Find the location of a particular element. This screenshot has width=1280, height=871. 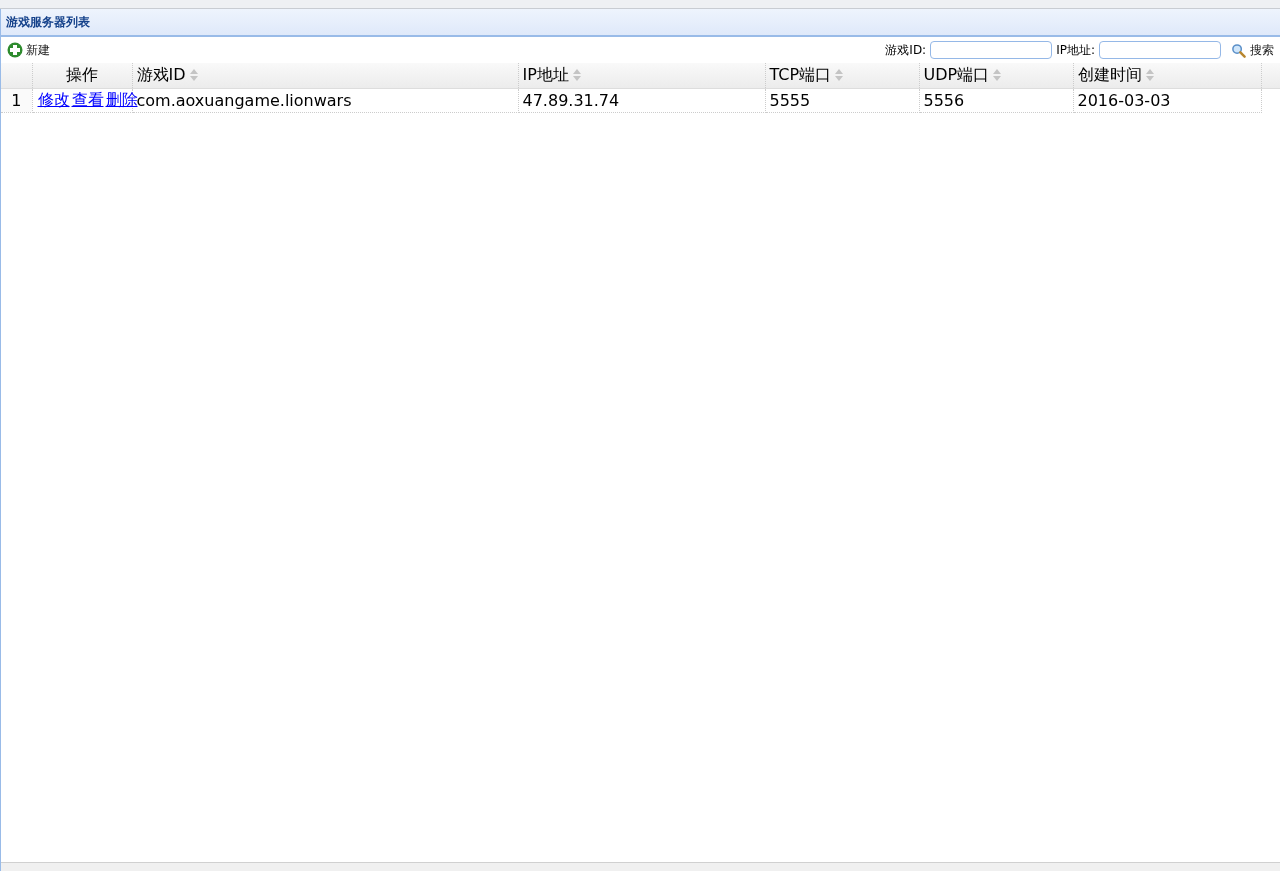

column-header: UDP端口 is located at coordinates (996, 75).